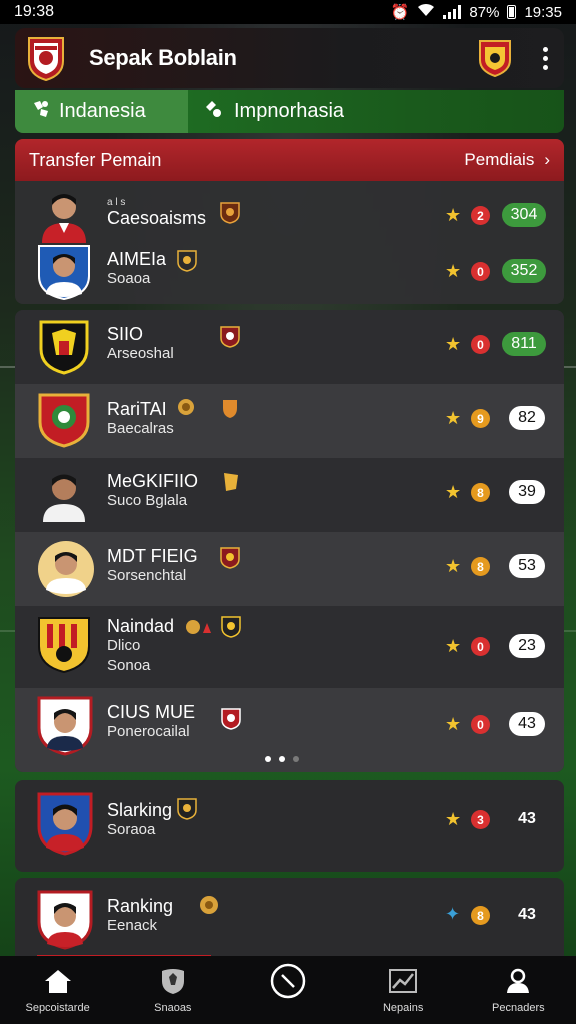 The image size is (576, 1024). I want to click on page-indicator, so click(282, 759).